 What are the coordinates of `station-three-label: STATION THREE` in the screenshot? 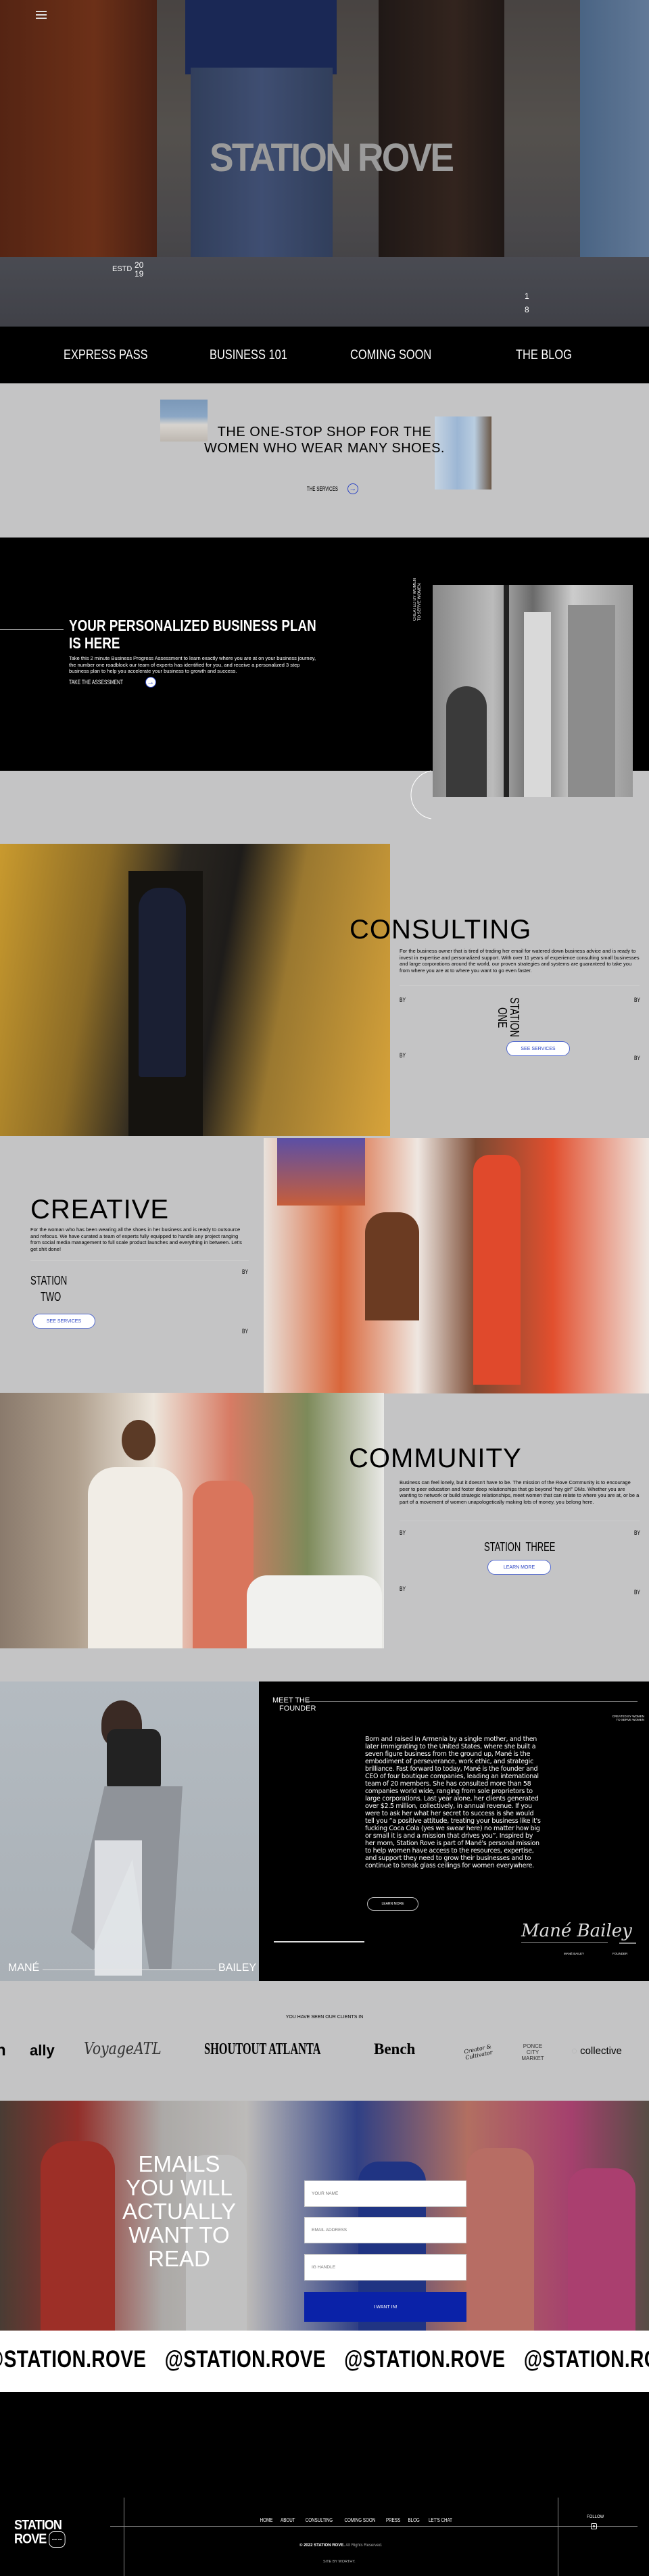 It's located at (520, 1547).